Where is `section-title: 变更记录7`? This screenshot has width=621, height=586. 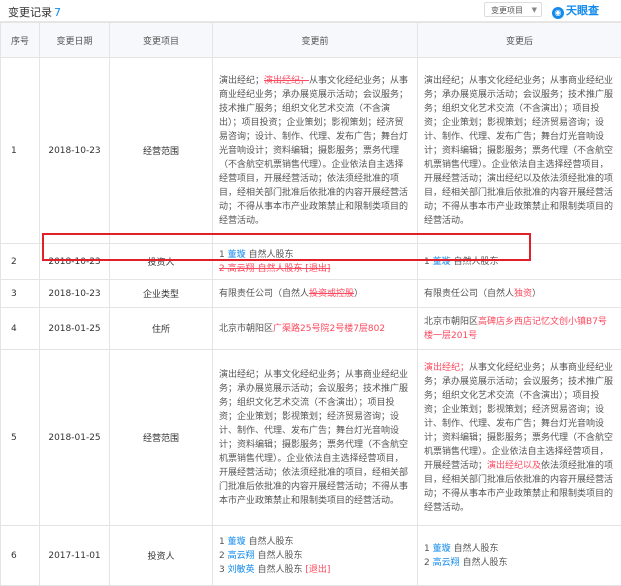 section-title: 变更记录7 is located at coordinates (34, 12).